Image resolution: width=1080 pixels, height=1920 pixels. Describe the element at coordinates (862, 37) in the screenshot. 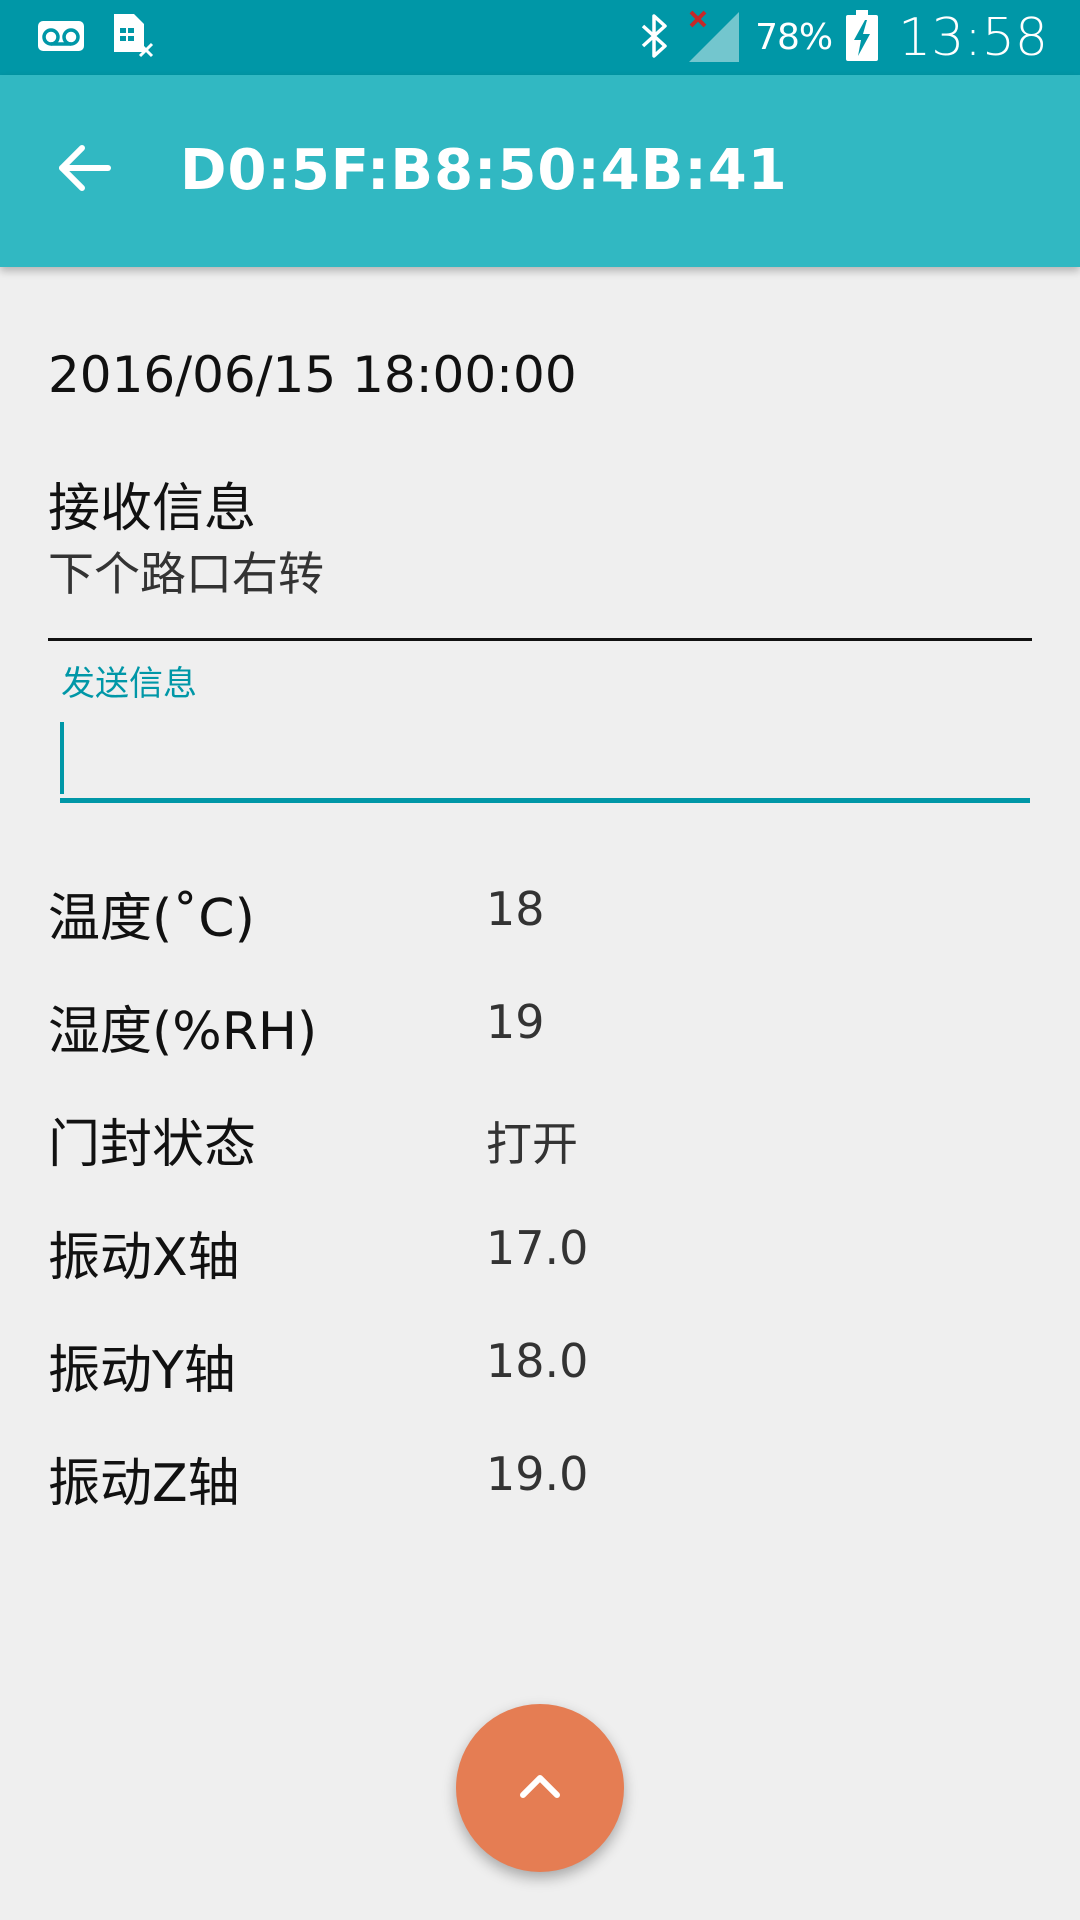

I see `battery-charging-icon` at that location.